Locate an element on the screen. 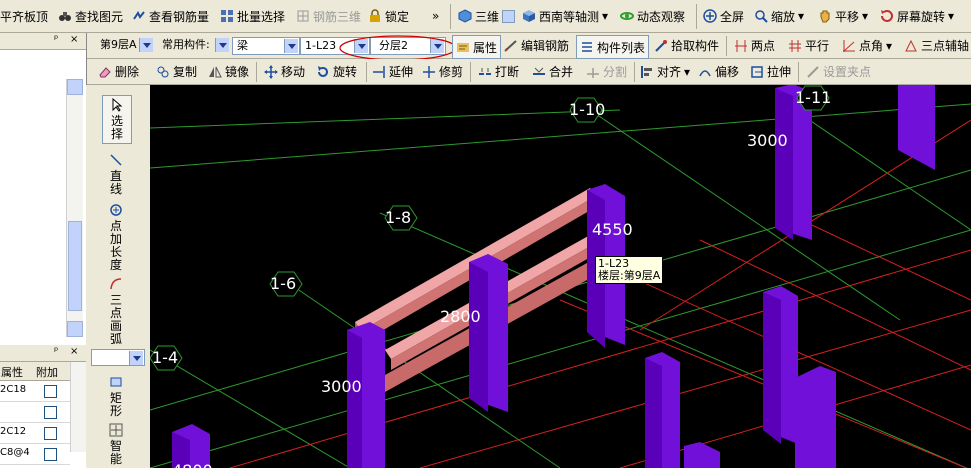 The image size is (971, 468). select-tool: 选择 is located at coordinates (117, 119).